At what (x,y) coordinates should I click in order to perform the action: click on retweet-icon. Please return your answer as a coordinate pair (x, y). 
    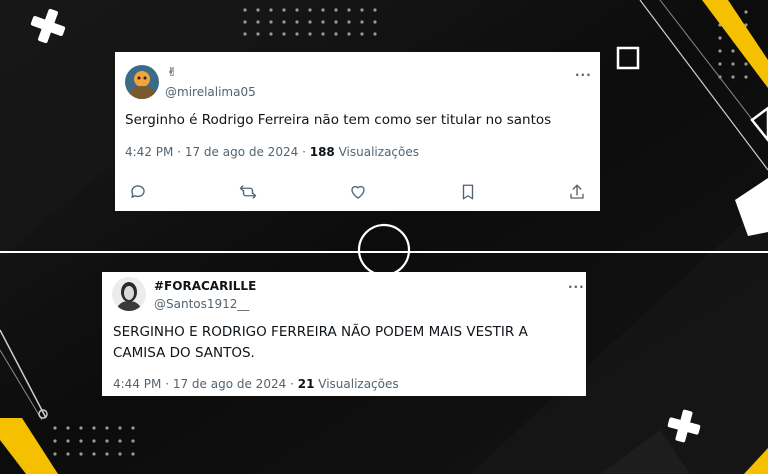
    Looking at the image, I should click on (248, 192).